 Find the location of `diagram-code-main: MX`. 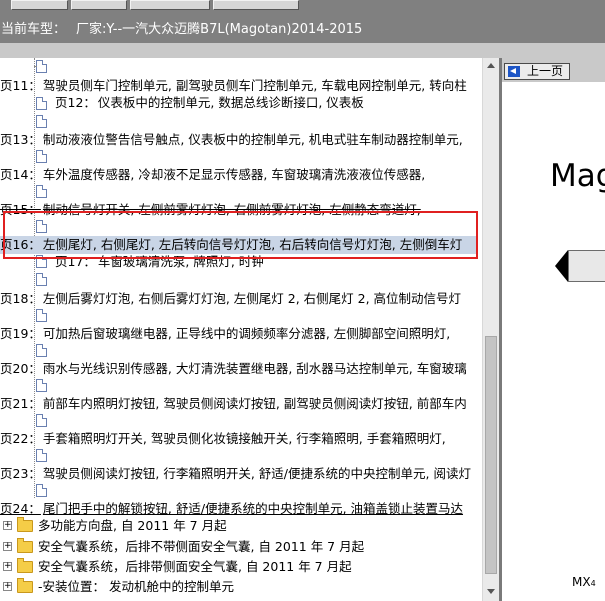

diagram-code-main: MX is located at coordinates (581, 582).